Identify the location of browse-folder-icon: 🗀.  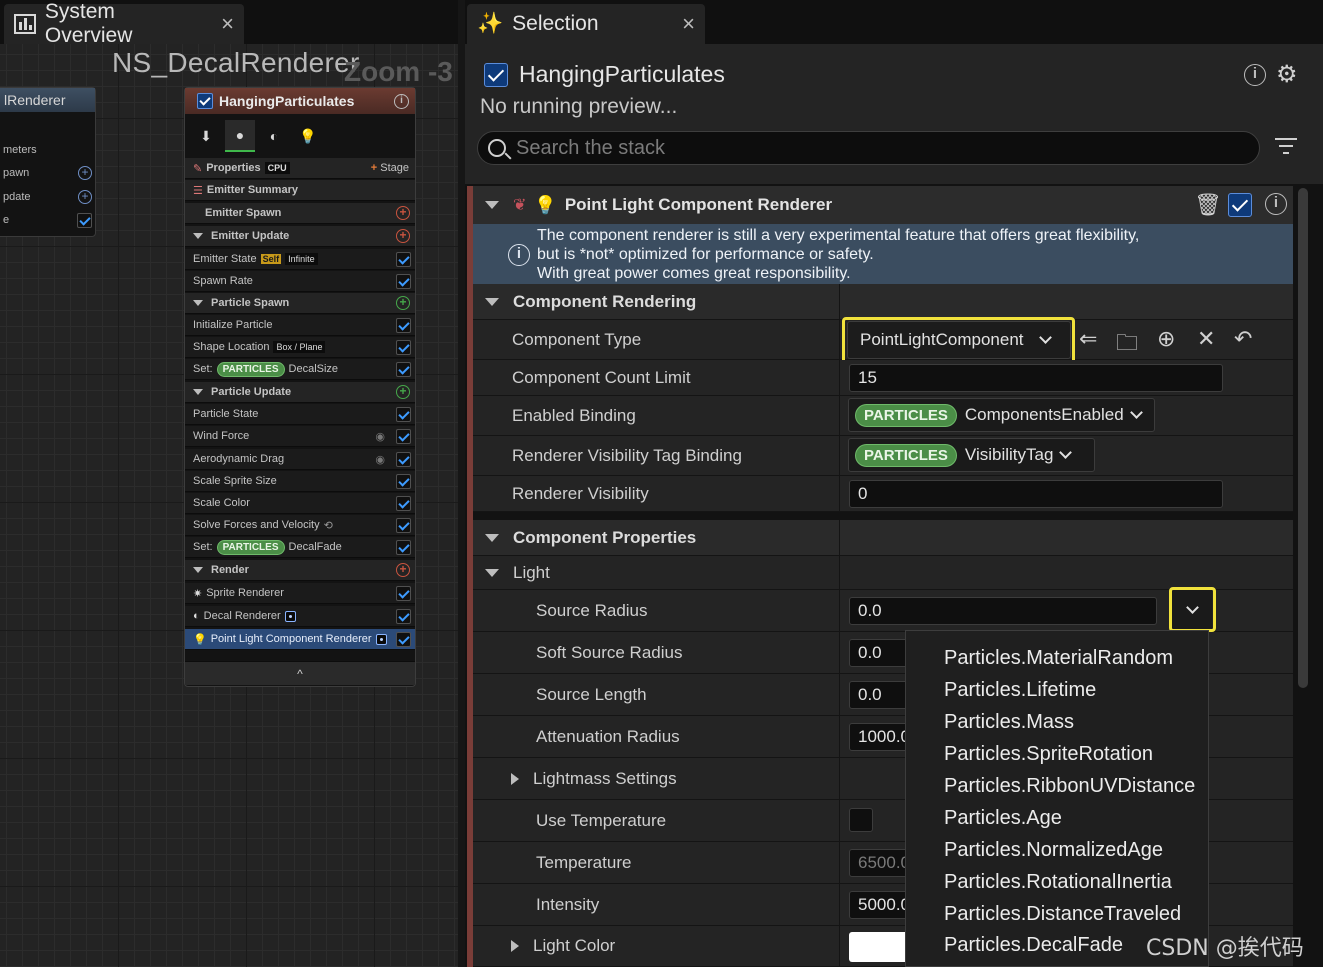
(1127, 345).